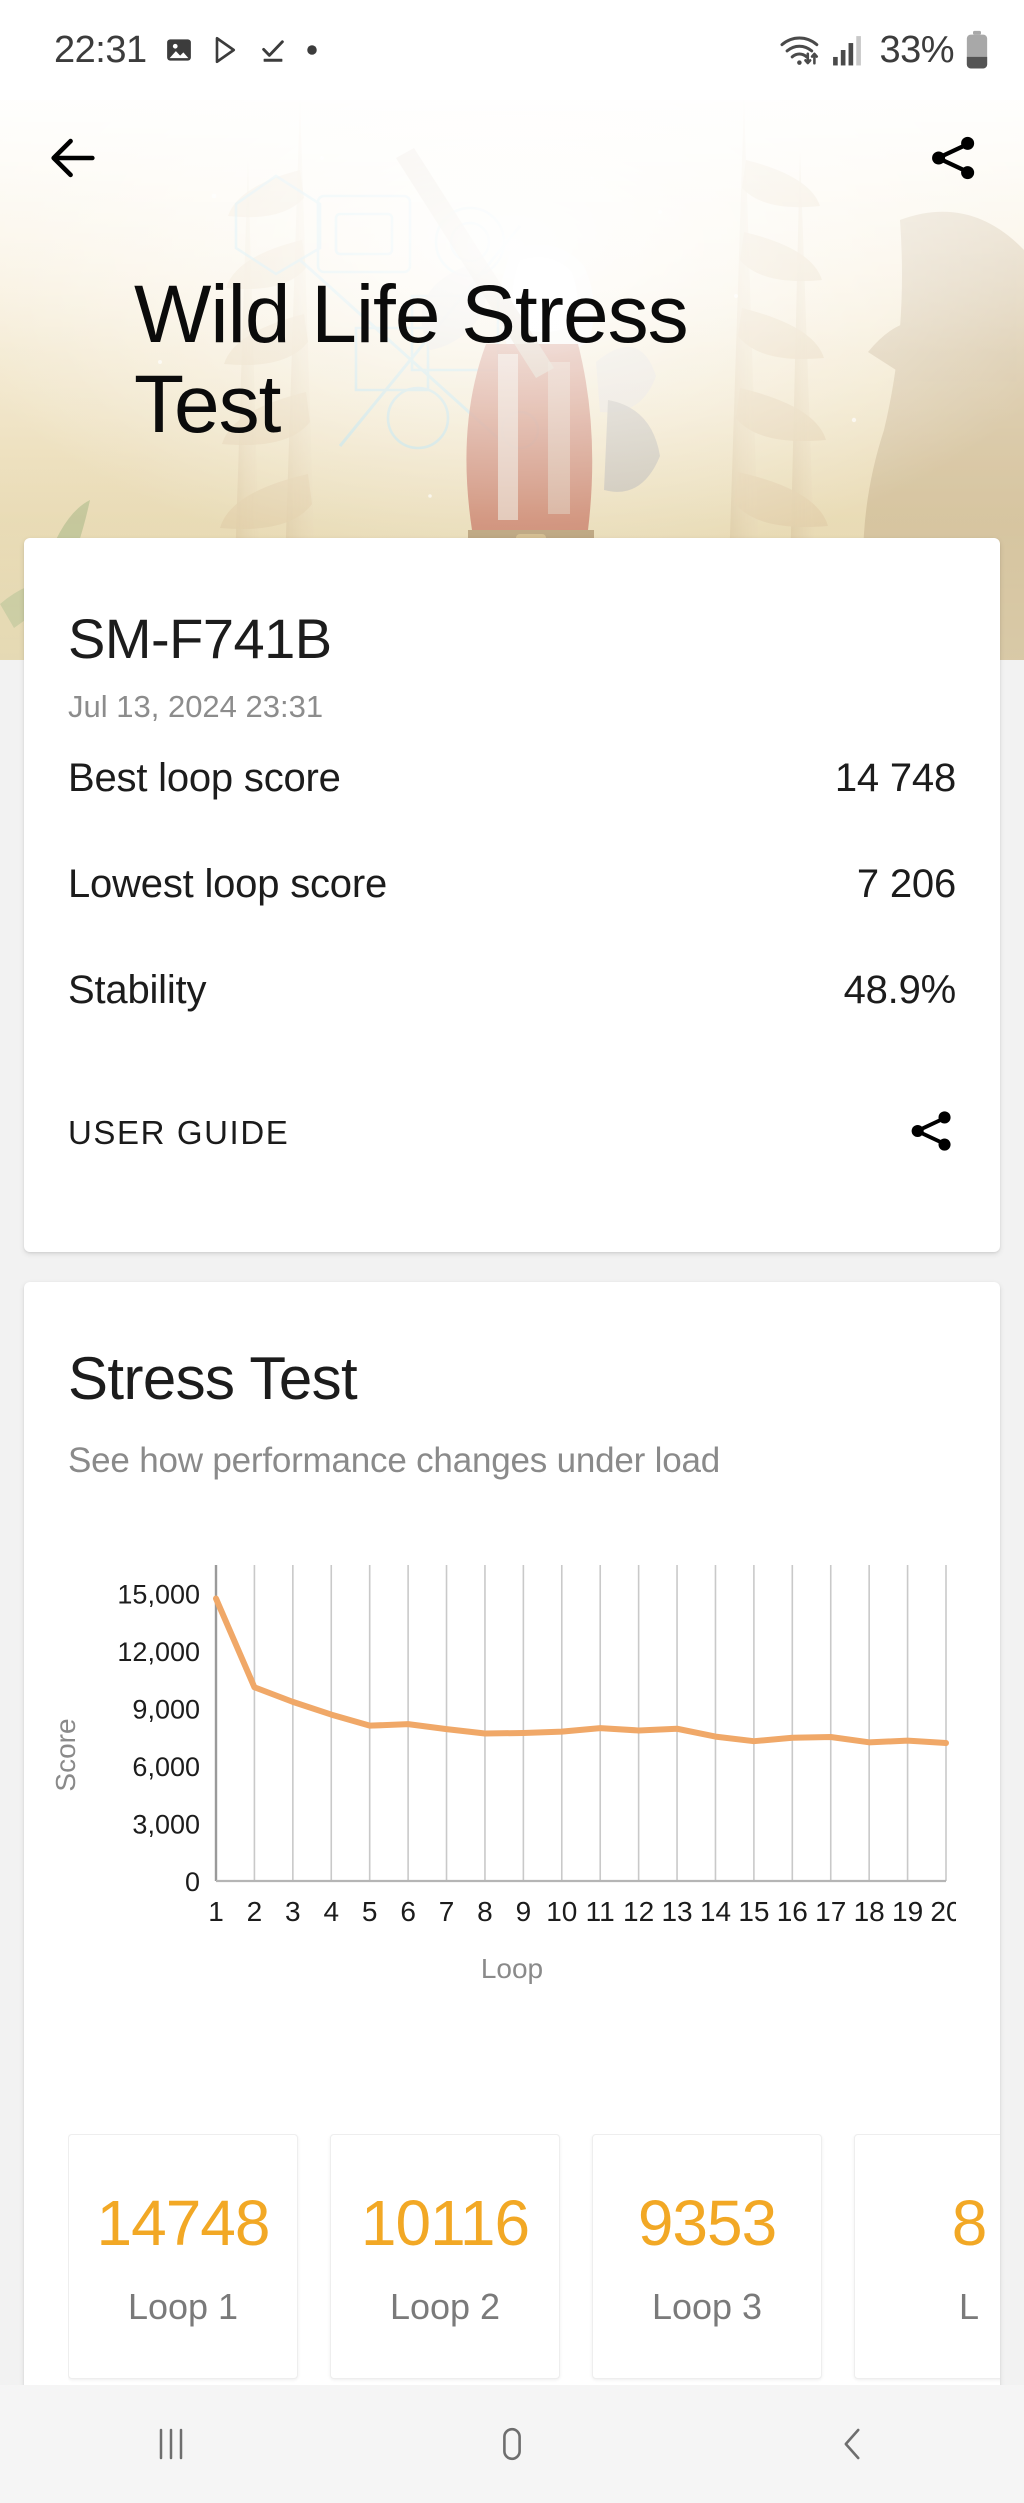 Image resolution: width=1024 pixels, height=2503 pixels. I want to click on play-store-icon, so click(226, 50).